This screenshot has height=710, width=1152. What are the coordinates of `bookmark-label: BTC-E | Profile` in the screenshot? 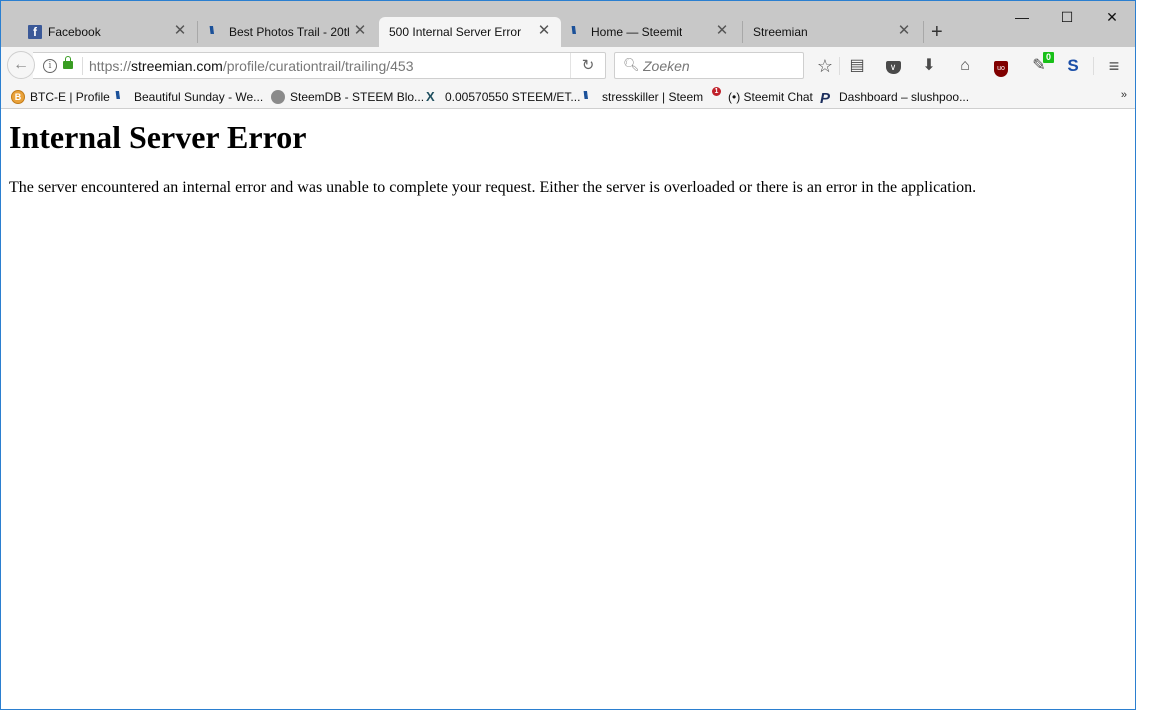 It's located at (70, 97).